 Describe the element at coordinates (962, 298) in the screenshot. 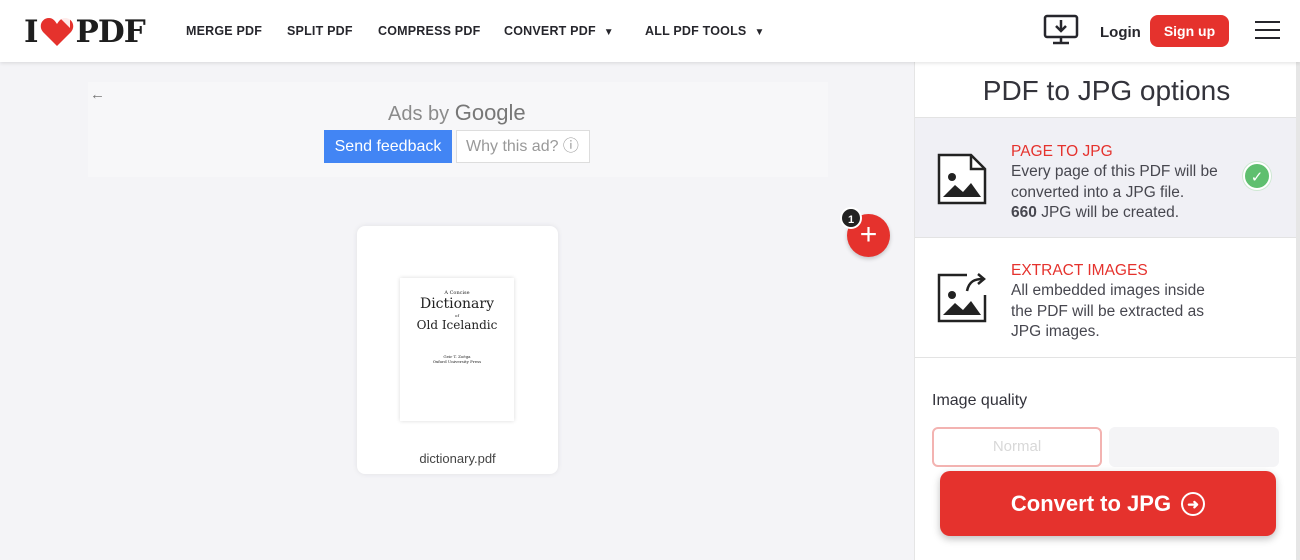

I see `extract-image-icon` at that location.